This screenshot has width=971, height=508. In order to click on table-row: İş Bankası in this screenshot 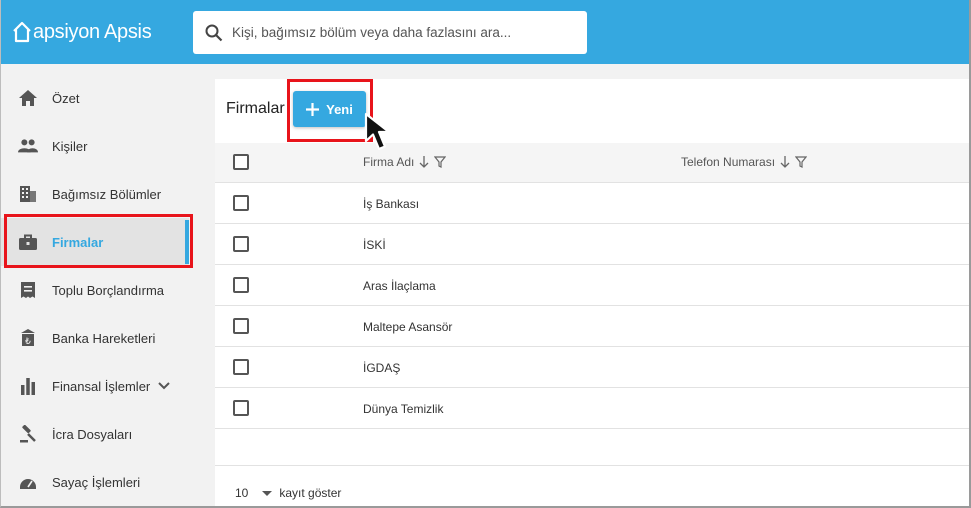, I will do `click(592, 203)`.